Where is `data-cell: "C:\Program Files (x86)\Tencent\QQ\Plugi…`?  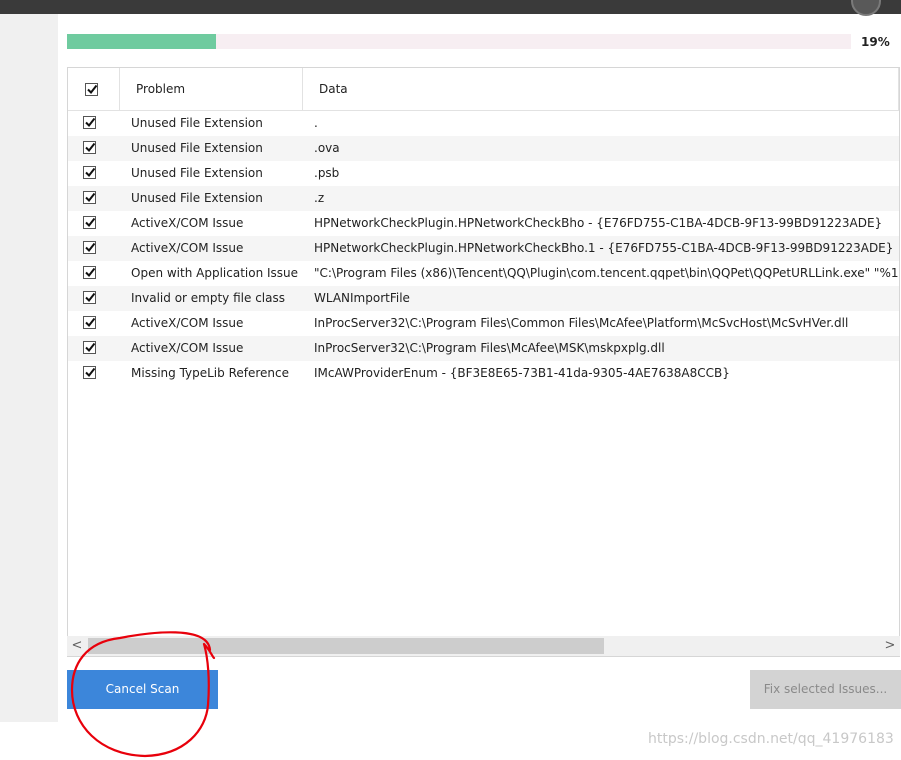
data-cell: "C:\Program Files (x86)\Tencent\QQ\Plugi… is located at coordinates (607, 273).